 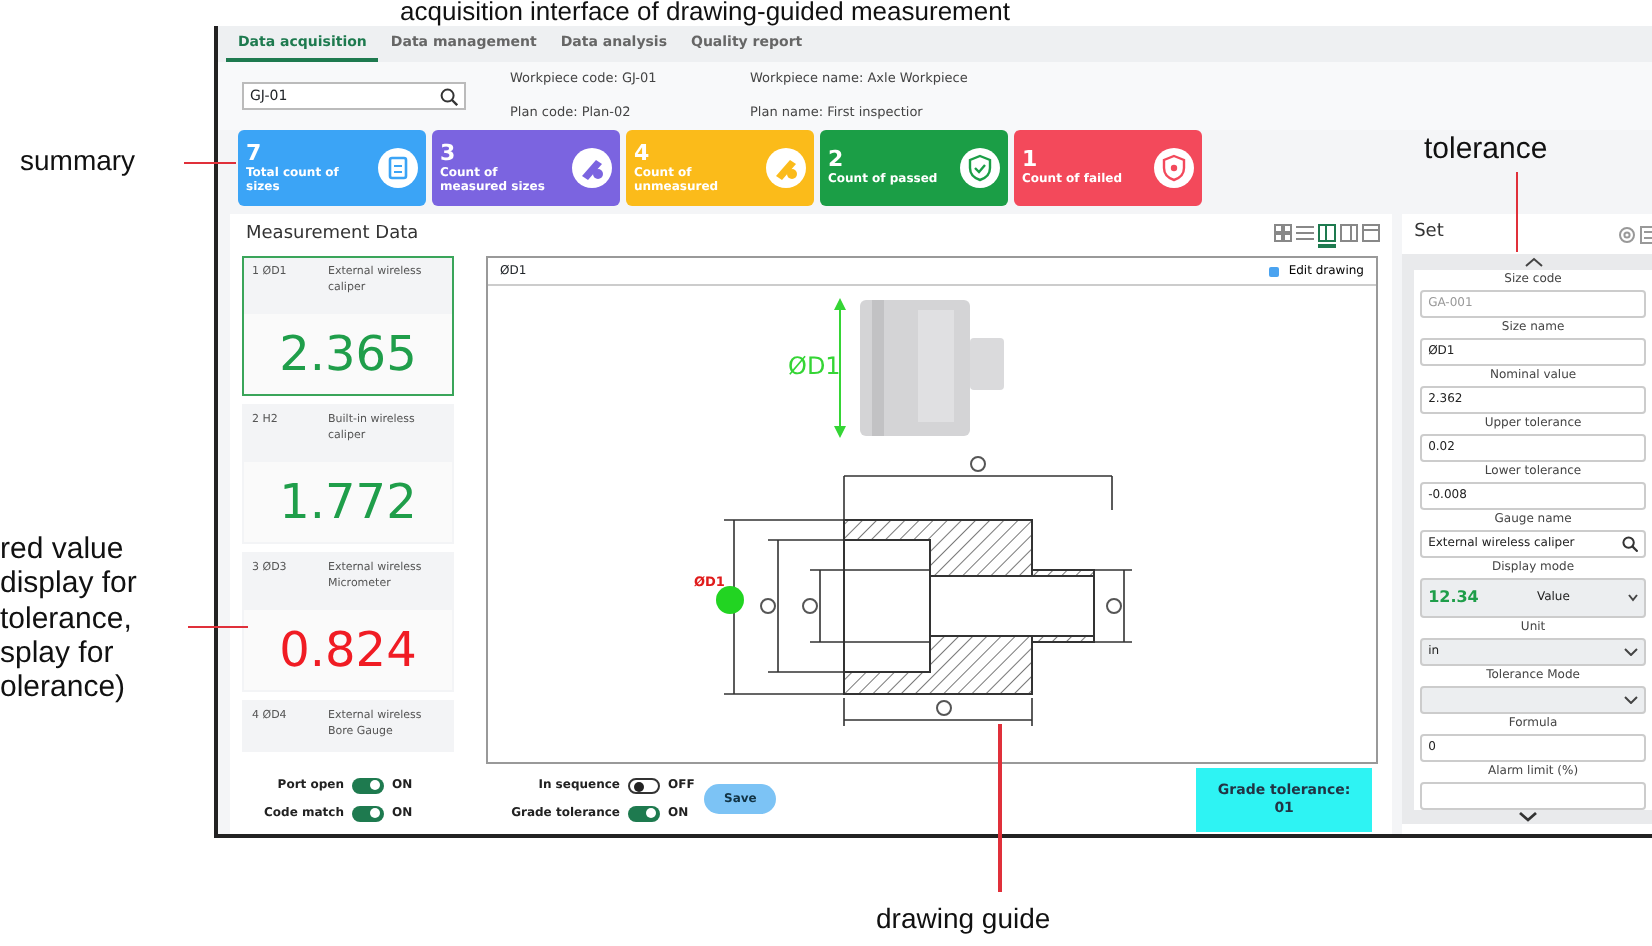 I want to click on panel-title: Set, so click(x=1429, y=233).